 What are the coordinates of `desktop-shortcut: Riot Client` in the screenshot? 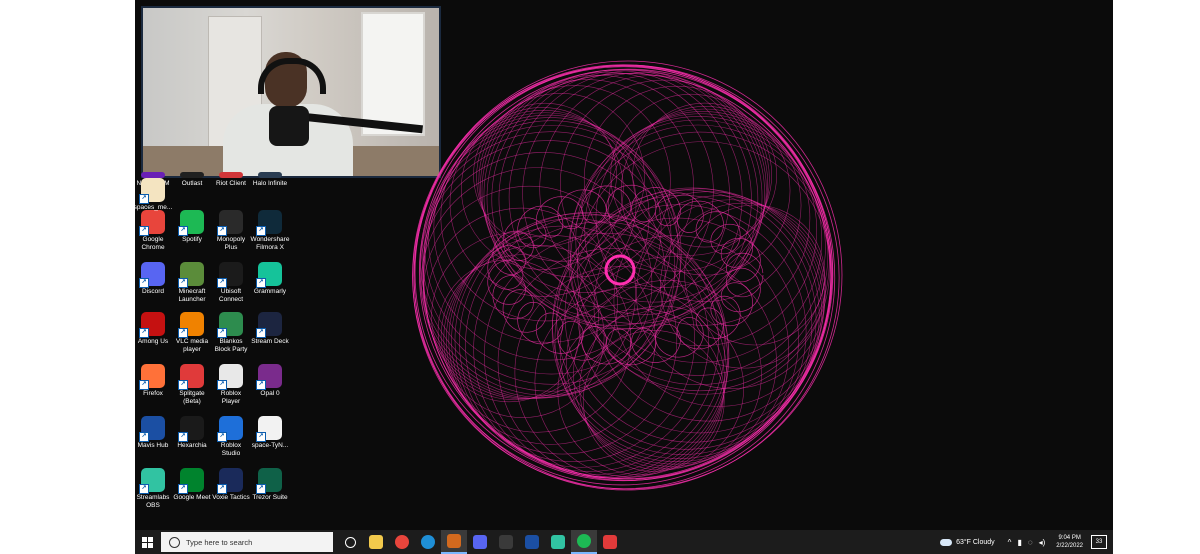 It's located at (231, 180).